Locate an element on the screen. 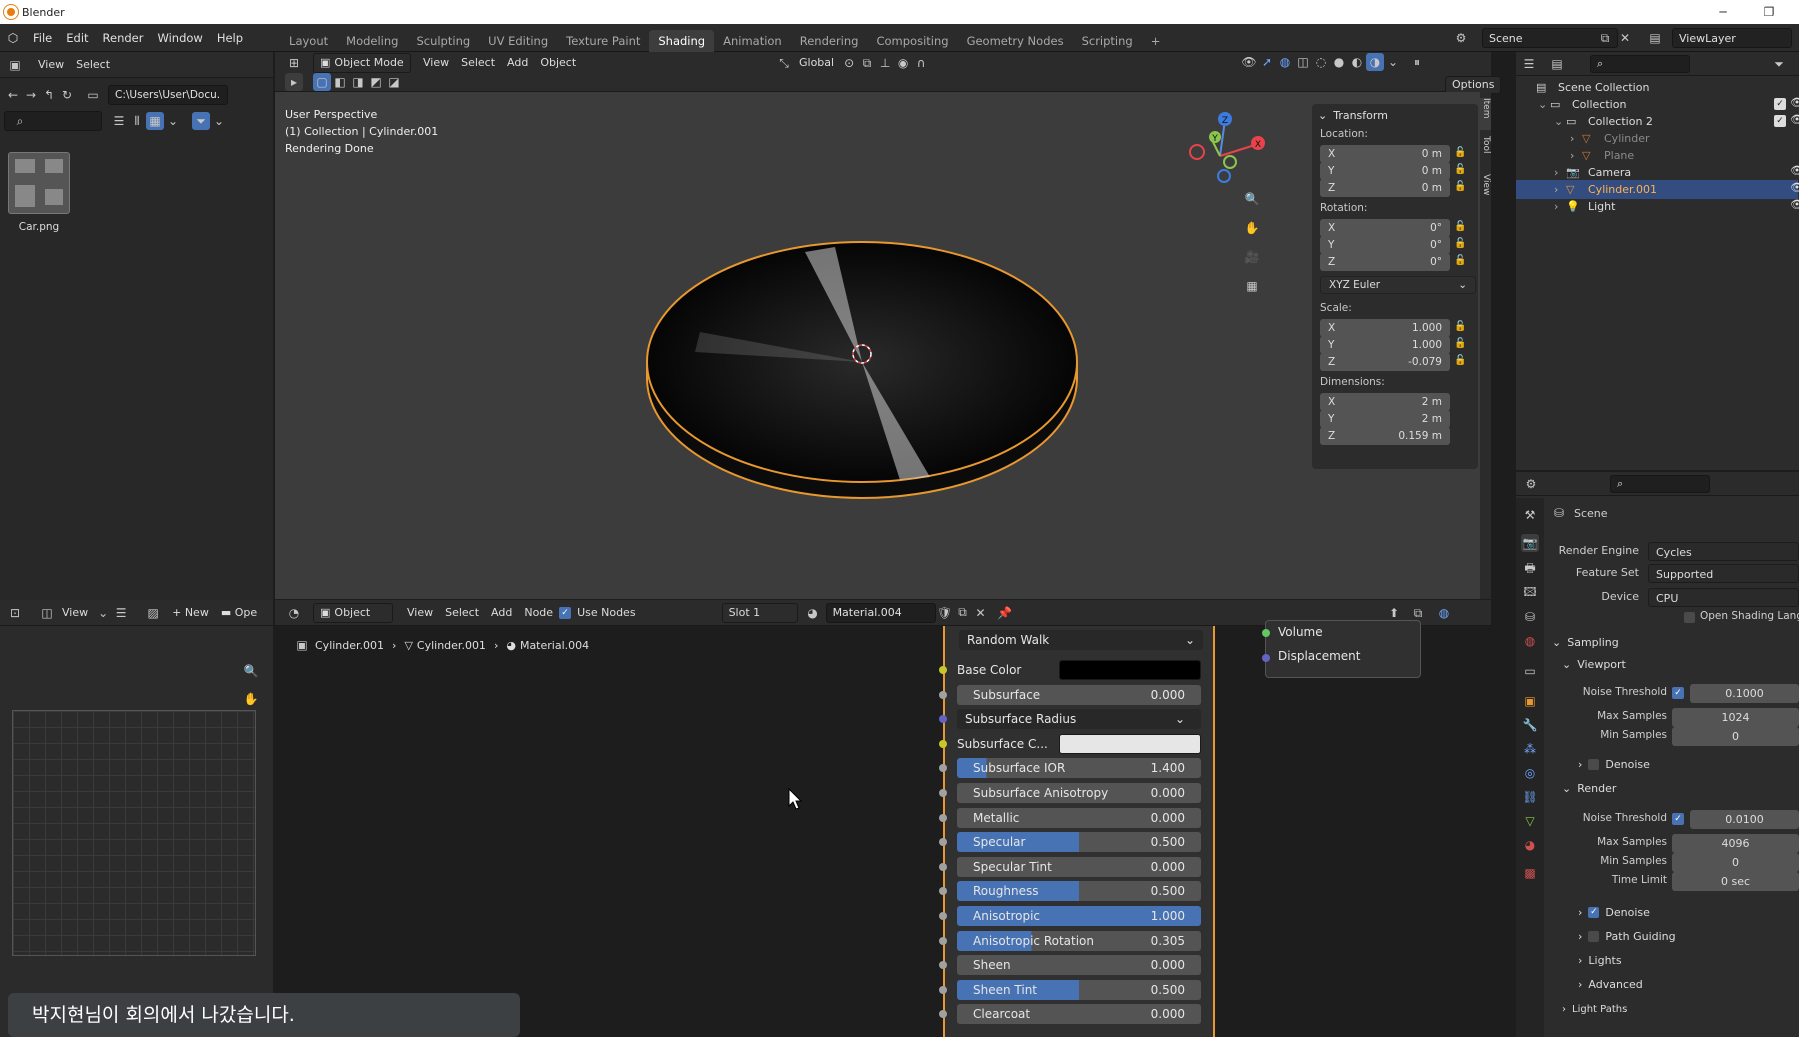 Image resolution: width=1799 pixels, height=1037 pixels. select-invert-icon: ◩ is located at coordinates (376, 82).